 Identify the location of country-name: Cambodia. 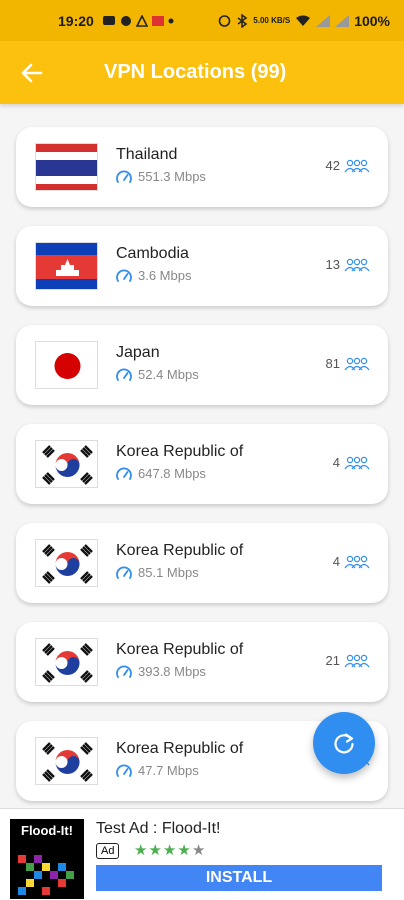
(152, 253).